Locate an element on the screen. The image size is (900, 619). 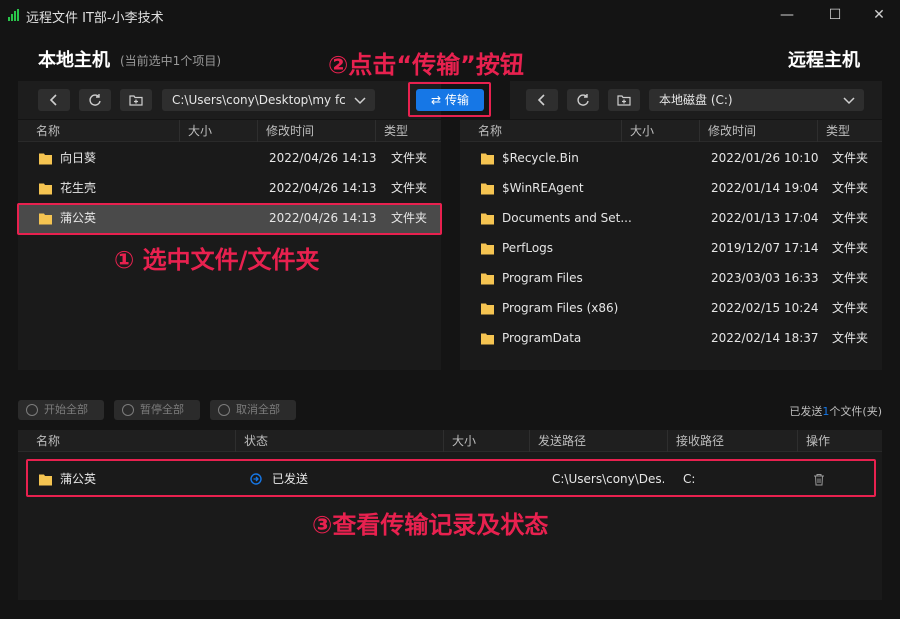
remote-back-button is located at coordinates (542, 100).